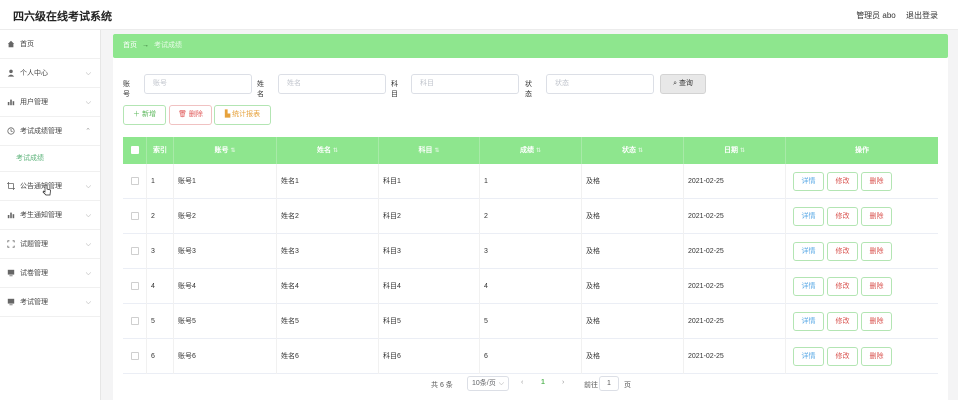  Describe the element at coordinates (190, 115) in the screenshot. I see `batch-delete-button: 🗑 删除` at that location.